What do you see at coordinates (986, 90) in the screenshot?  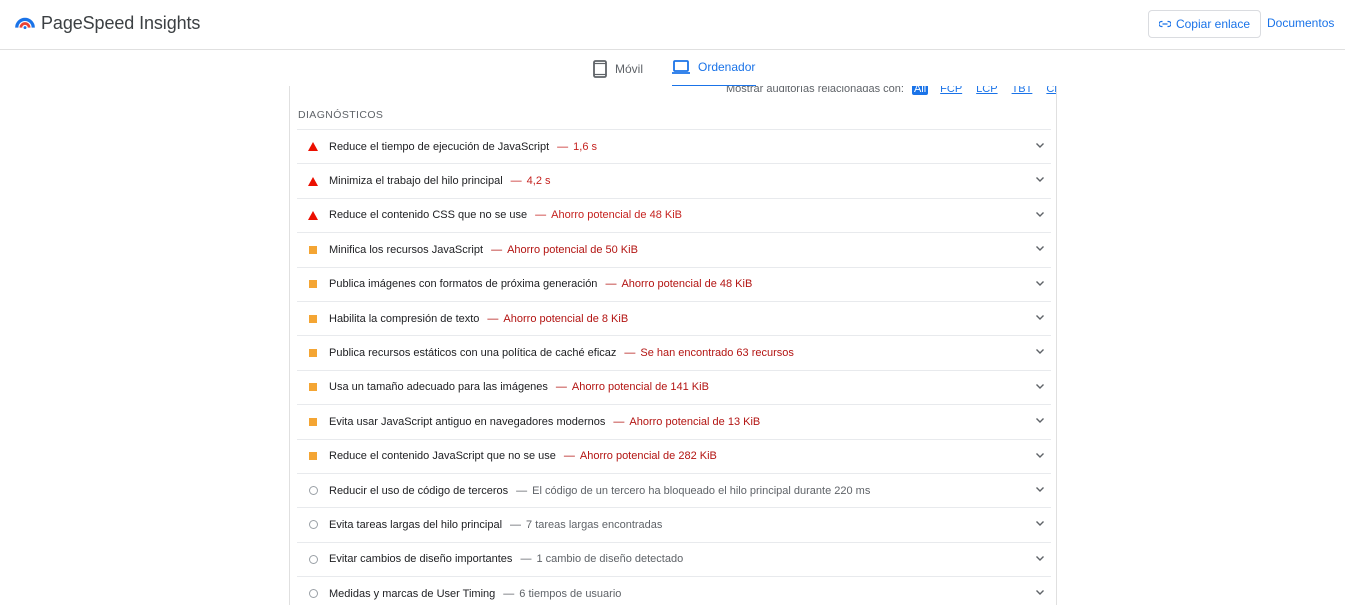 I see `filter-chip-lcp: LCP` at bounding box center [986, 90].